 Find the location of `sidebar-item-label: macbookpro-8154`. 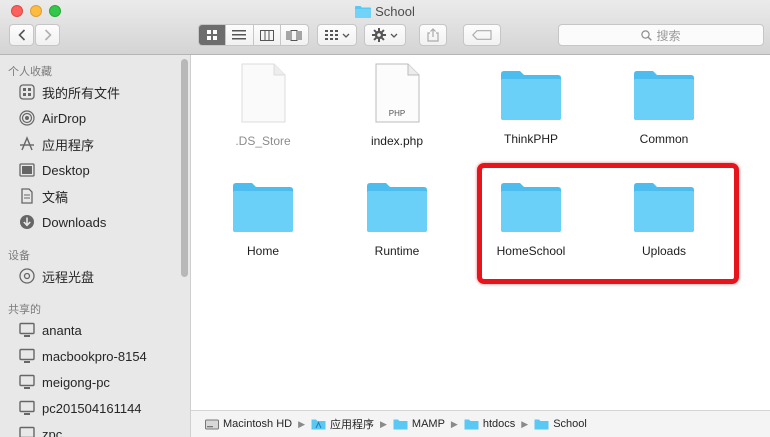

sidebar-item-label: macbookpro-8154 is located at coordinates (94, 356).